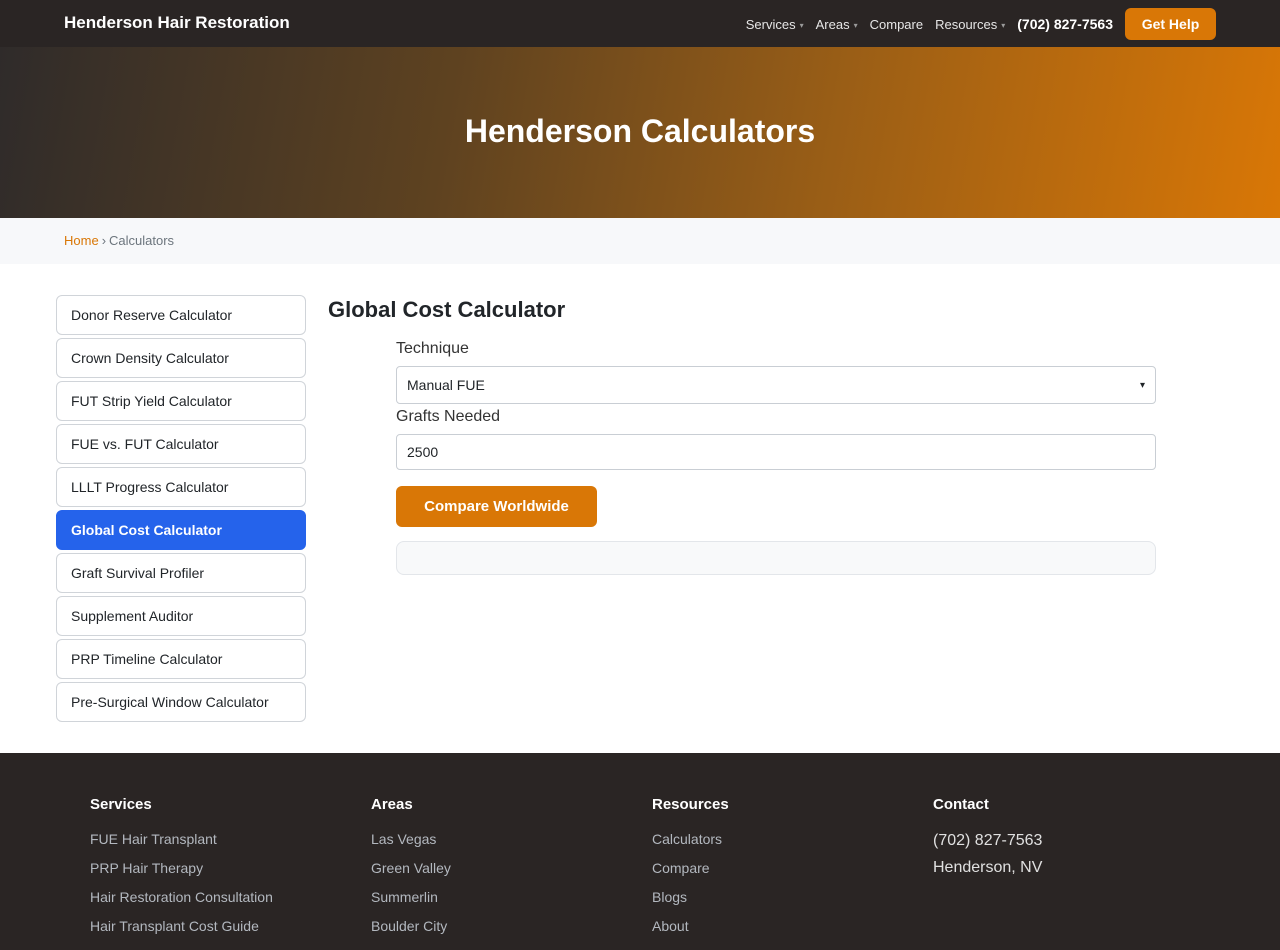 The height and width of the screenshot is (950, 1280). I want to click on footer-link: Green Valley, so click(501, 874).